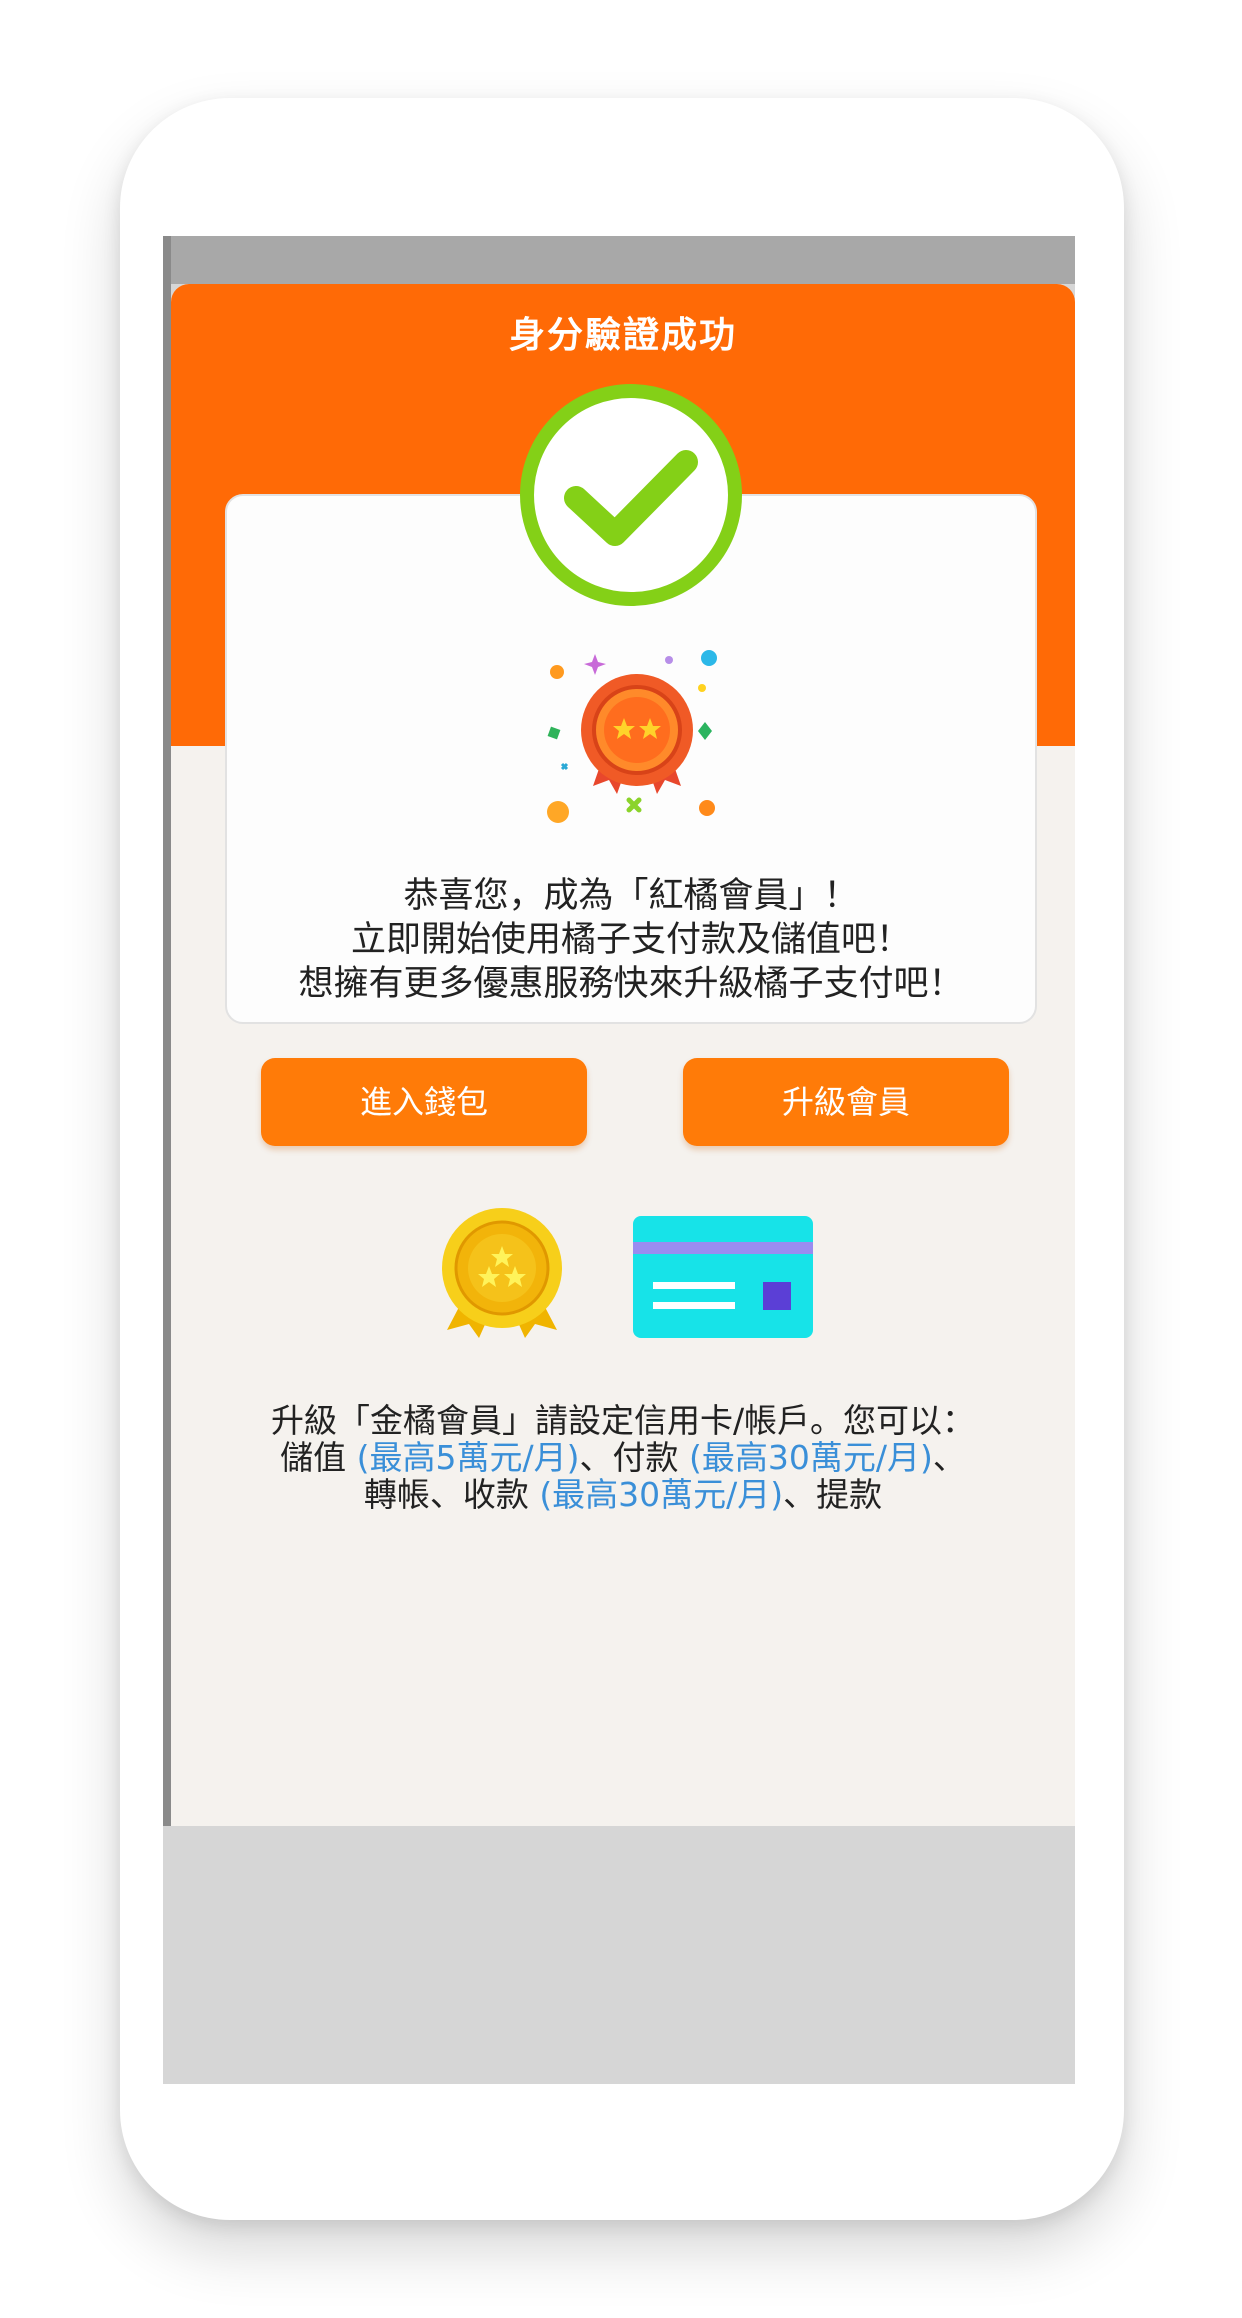 This screenshot has height=2318, width=1242. I want to click on screen-edge, so click(167, 1031).